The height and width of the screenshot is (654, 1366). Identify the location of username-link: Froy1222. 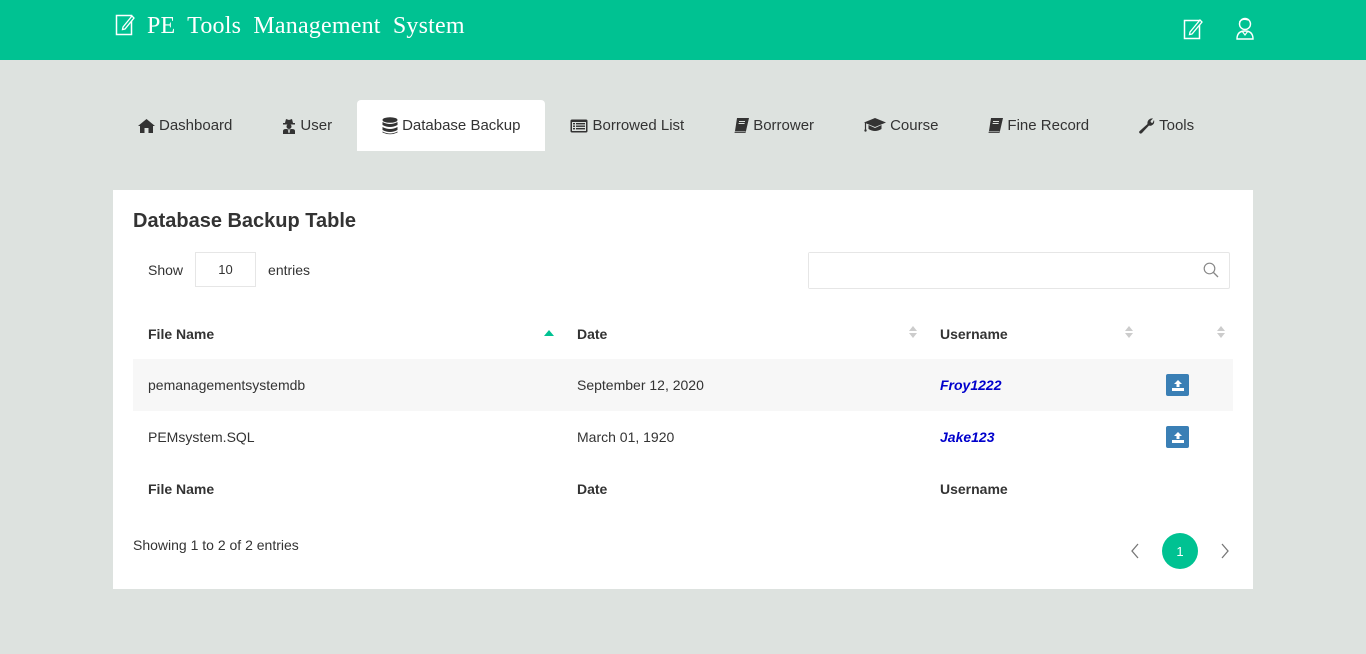
(970, 385).